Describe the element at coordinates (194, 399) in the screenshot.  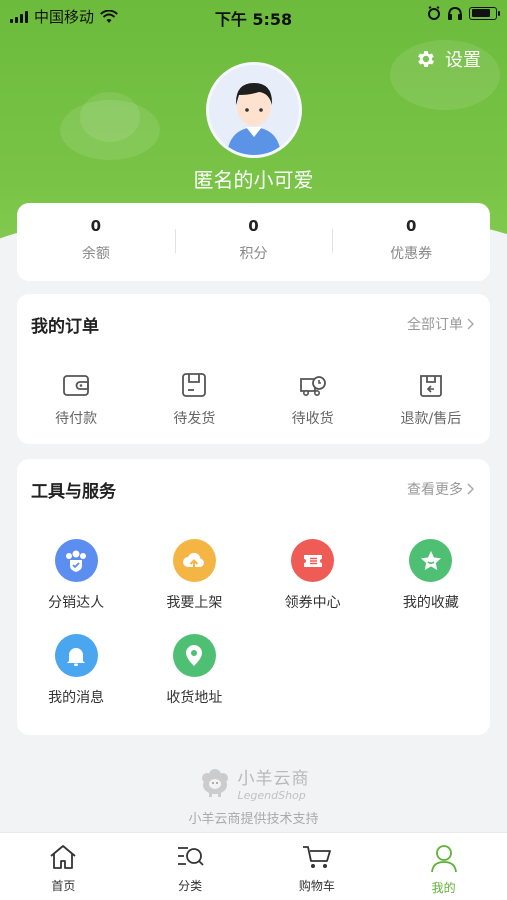
I see `order-pending-shipment: 待发货` at that location.